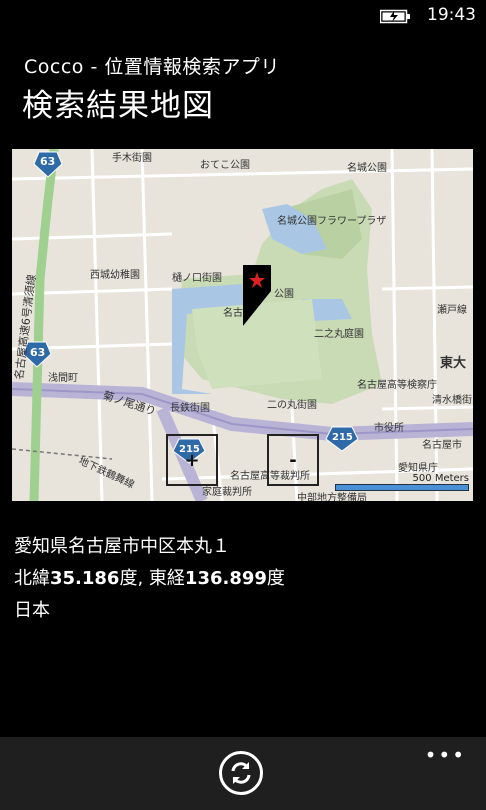 Image resolution: width=486 pixels, height=810 pixels. Describe the element at coordinates (332, 221) in the screenshot. I see `map-label: 名城公園フラワープラザ` at that location.